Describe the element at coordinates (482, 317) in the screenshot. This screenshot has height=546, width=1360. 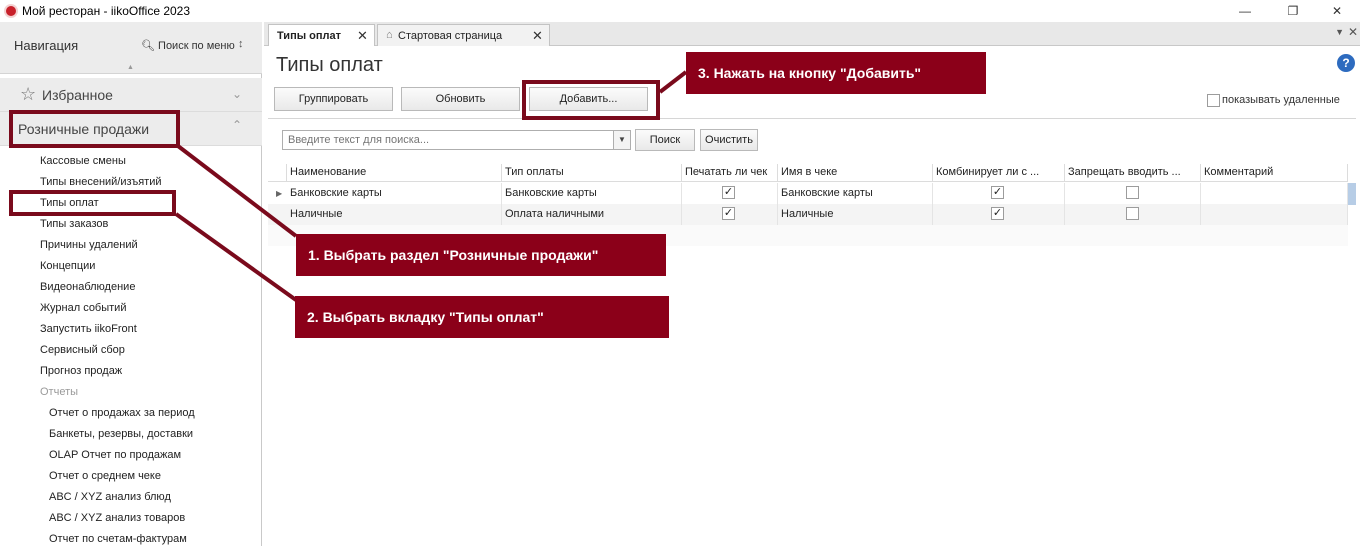
I see `callout-step2: 2. Выбрать вкладку "Типы оплат"` at that location.